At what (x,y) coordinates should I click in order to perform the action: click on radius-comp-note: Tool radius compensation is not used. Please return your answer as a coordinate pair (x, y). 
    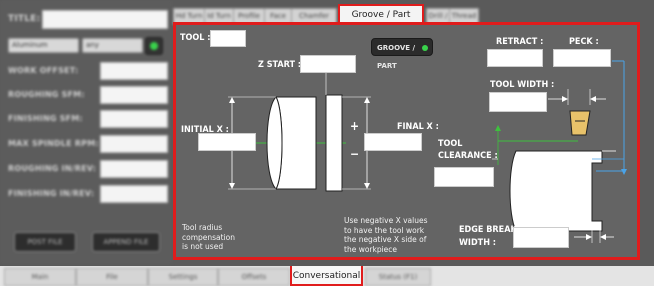
    Looking at the image, I should click on (208, 237).